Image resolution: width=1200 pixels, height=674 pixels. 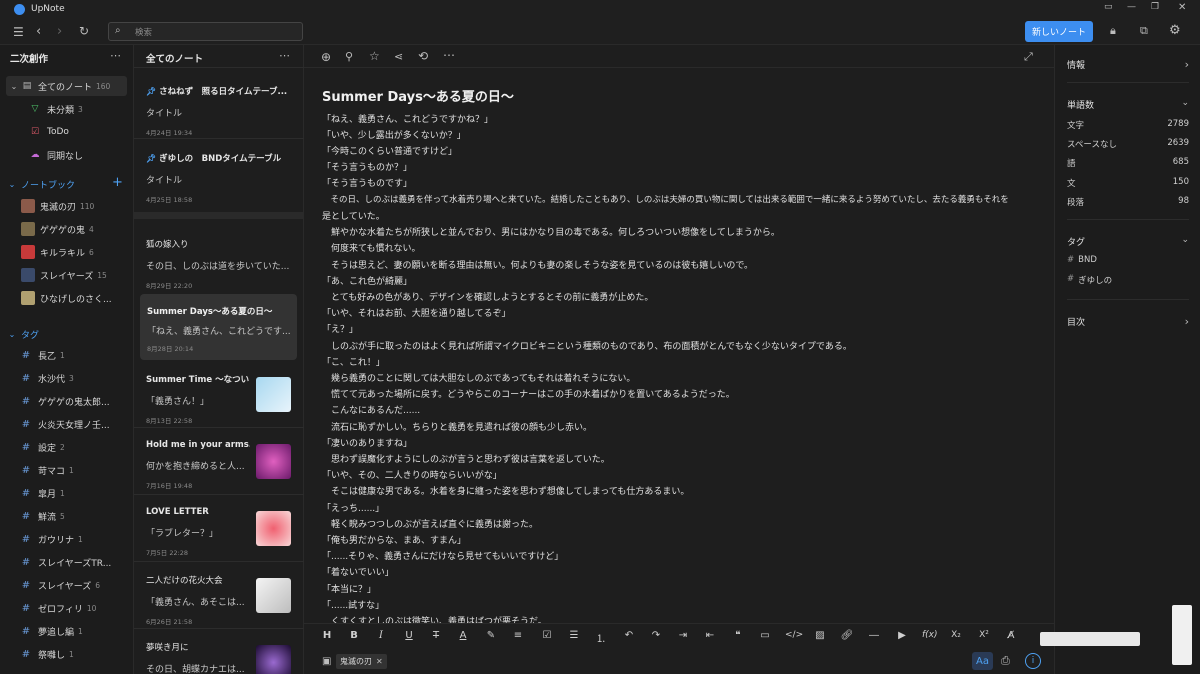 I want to click on restore-icon: ❐, so click(x=1155, y=7).